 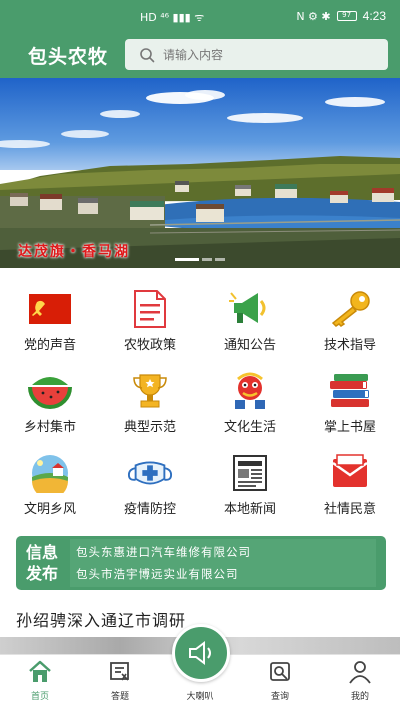 I want to click on countryside-icon, so click(x=50, y=473).